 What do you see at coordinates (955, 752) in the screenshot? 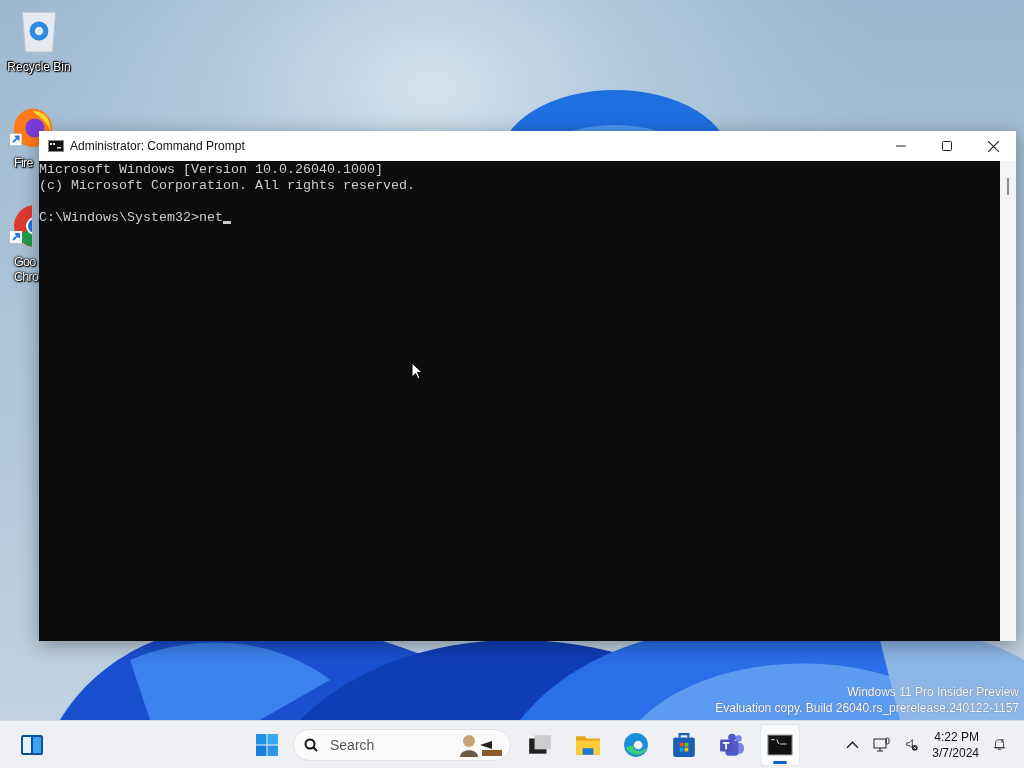
I see `clock-date: 3/7/2024` at bounding box center [955, 752].